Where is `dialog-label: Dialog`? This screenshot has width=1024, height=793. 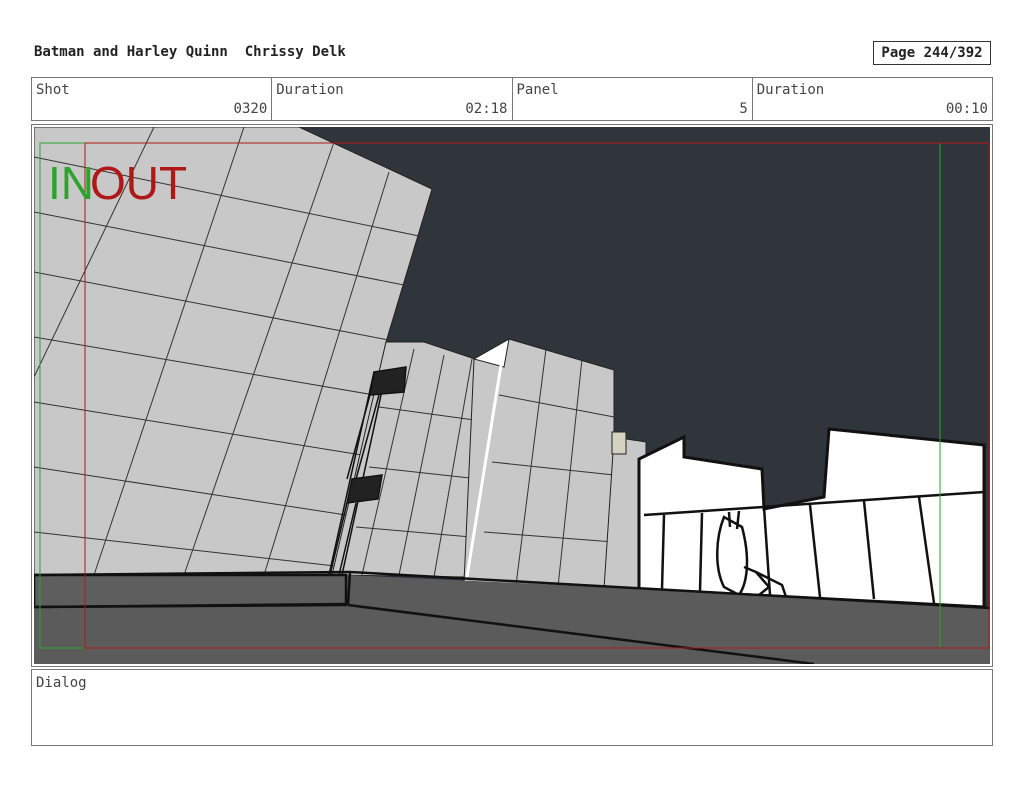
dialog-label: Dialog is located at coordinates (61, 683).